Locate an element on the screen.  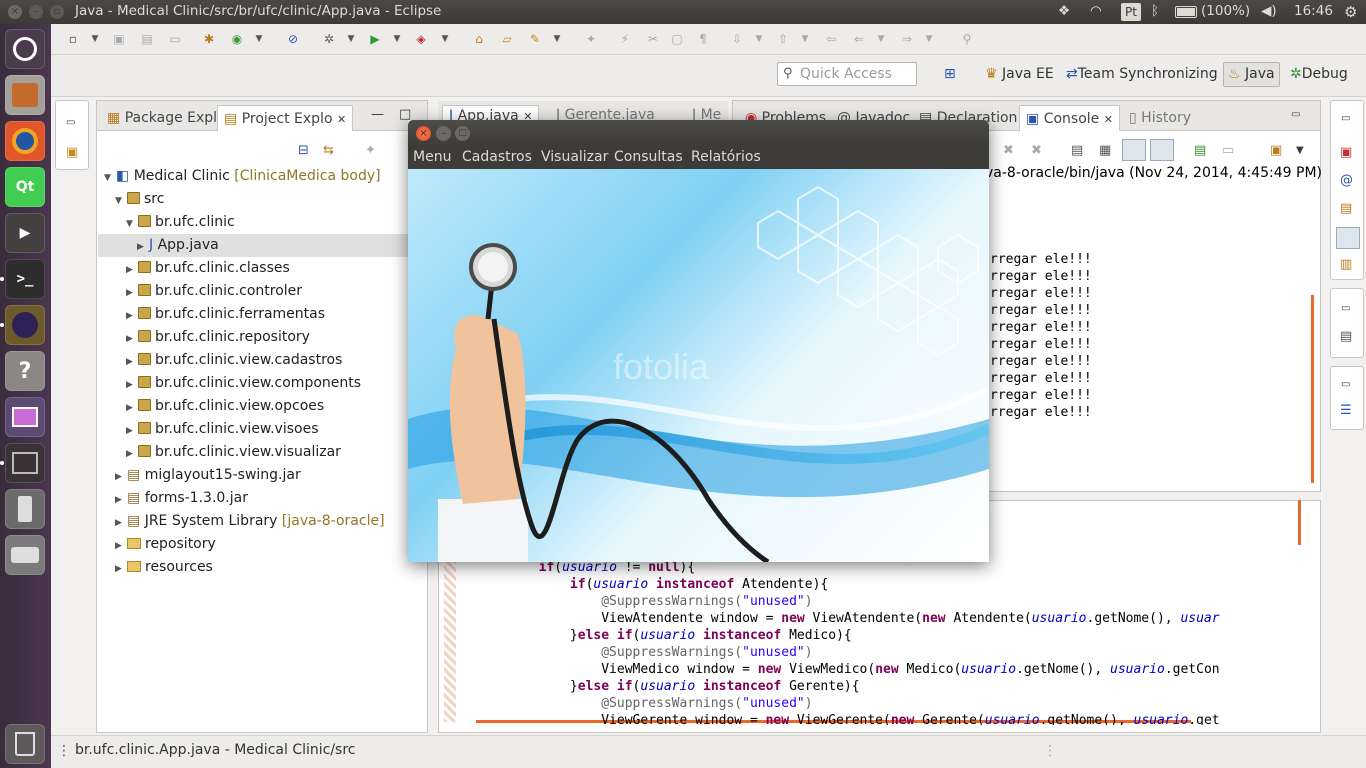
tree-item: ▼ br.ufc.clinic is located at coordinates (262, 222).